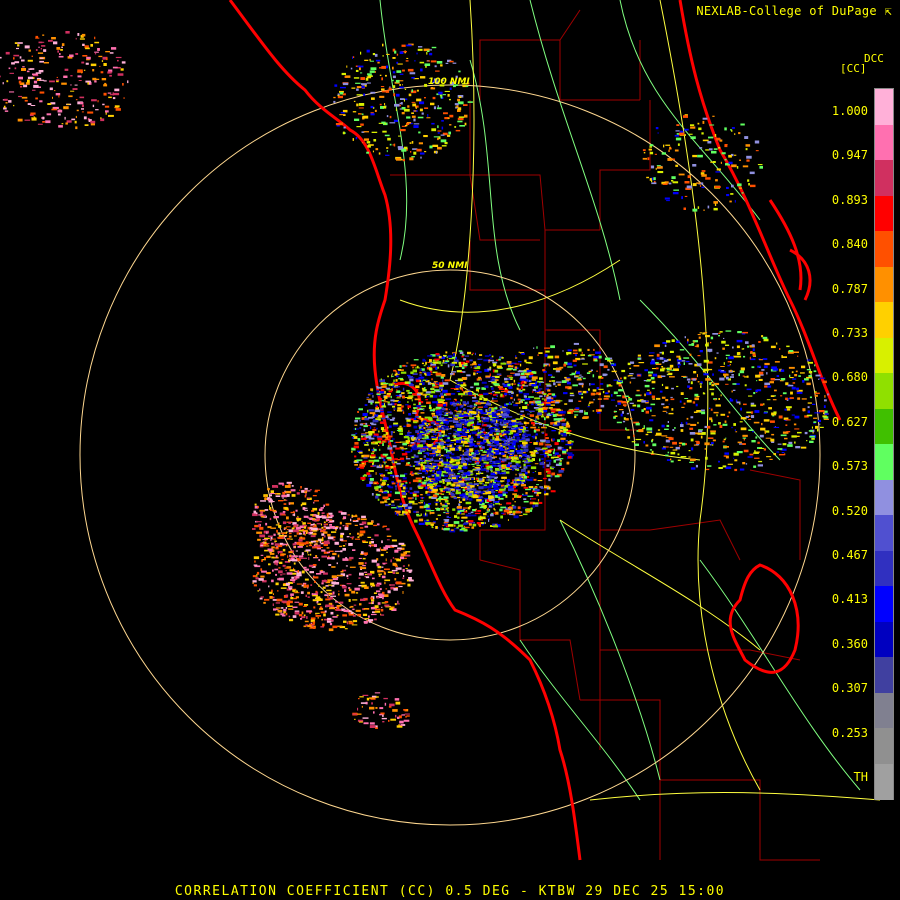  I want to click on legend-tick-label: 1.000, so click(849, 111).